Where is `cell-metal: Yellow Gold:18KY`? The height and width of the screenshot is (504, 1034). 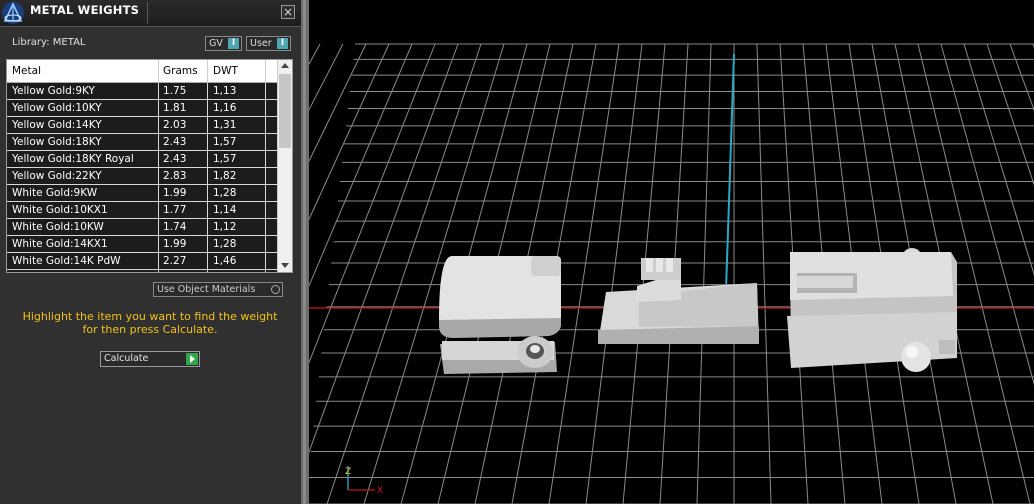
cell-metal: Yellow Gold:18KY is located at coordinates (57, 142).